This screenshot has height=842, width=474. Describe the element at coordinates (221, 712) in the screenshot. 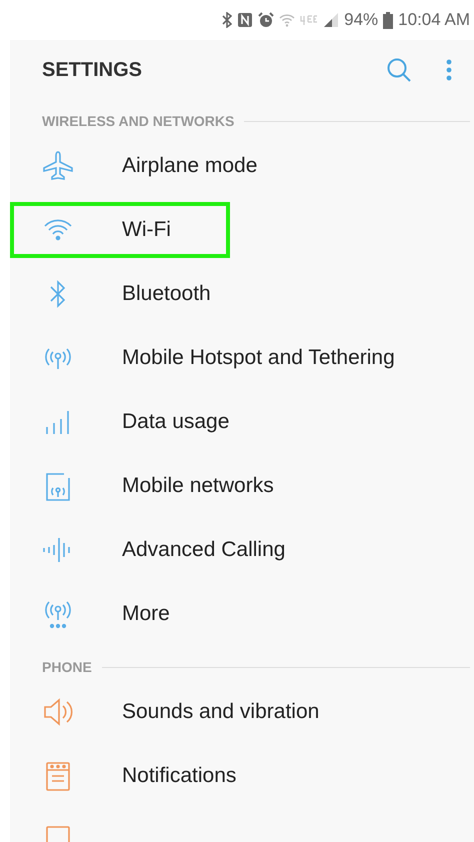

I see `menu-item-label: Sounds and vibration` at that location.